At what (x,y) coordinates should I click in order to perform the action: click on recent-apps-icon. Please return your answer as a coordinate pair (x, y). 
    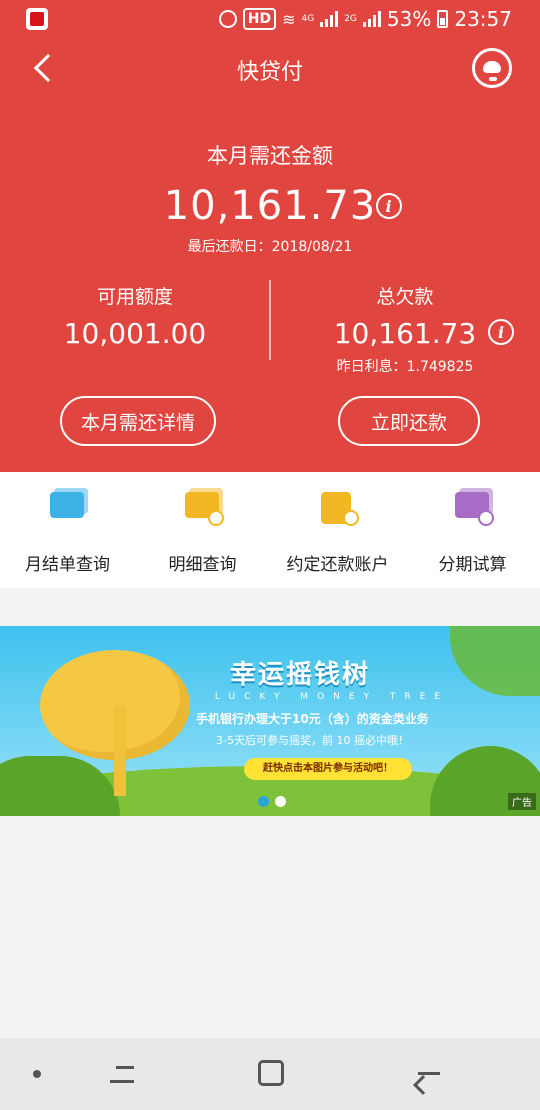
    Looking at the image, I should click on (122, 1074).